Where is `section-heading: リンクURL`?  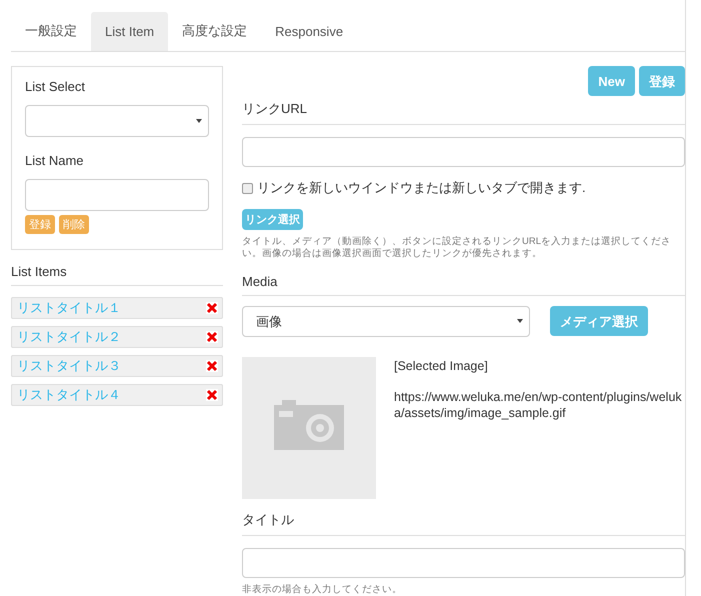 section-heading: リンクURL is located at coordinates (463, 112).